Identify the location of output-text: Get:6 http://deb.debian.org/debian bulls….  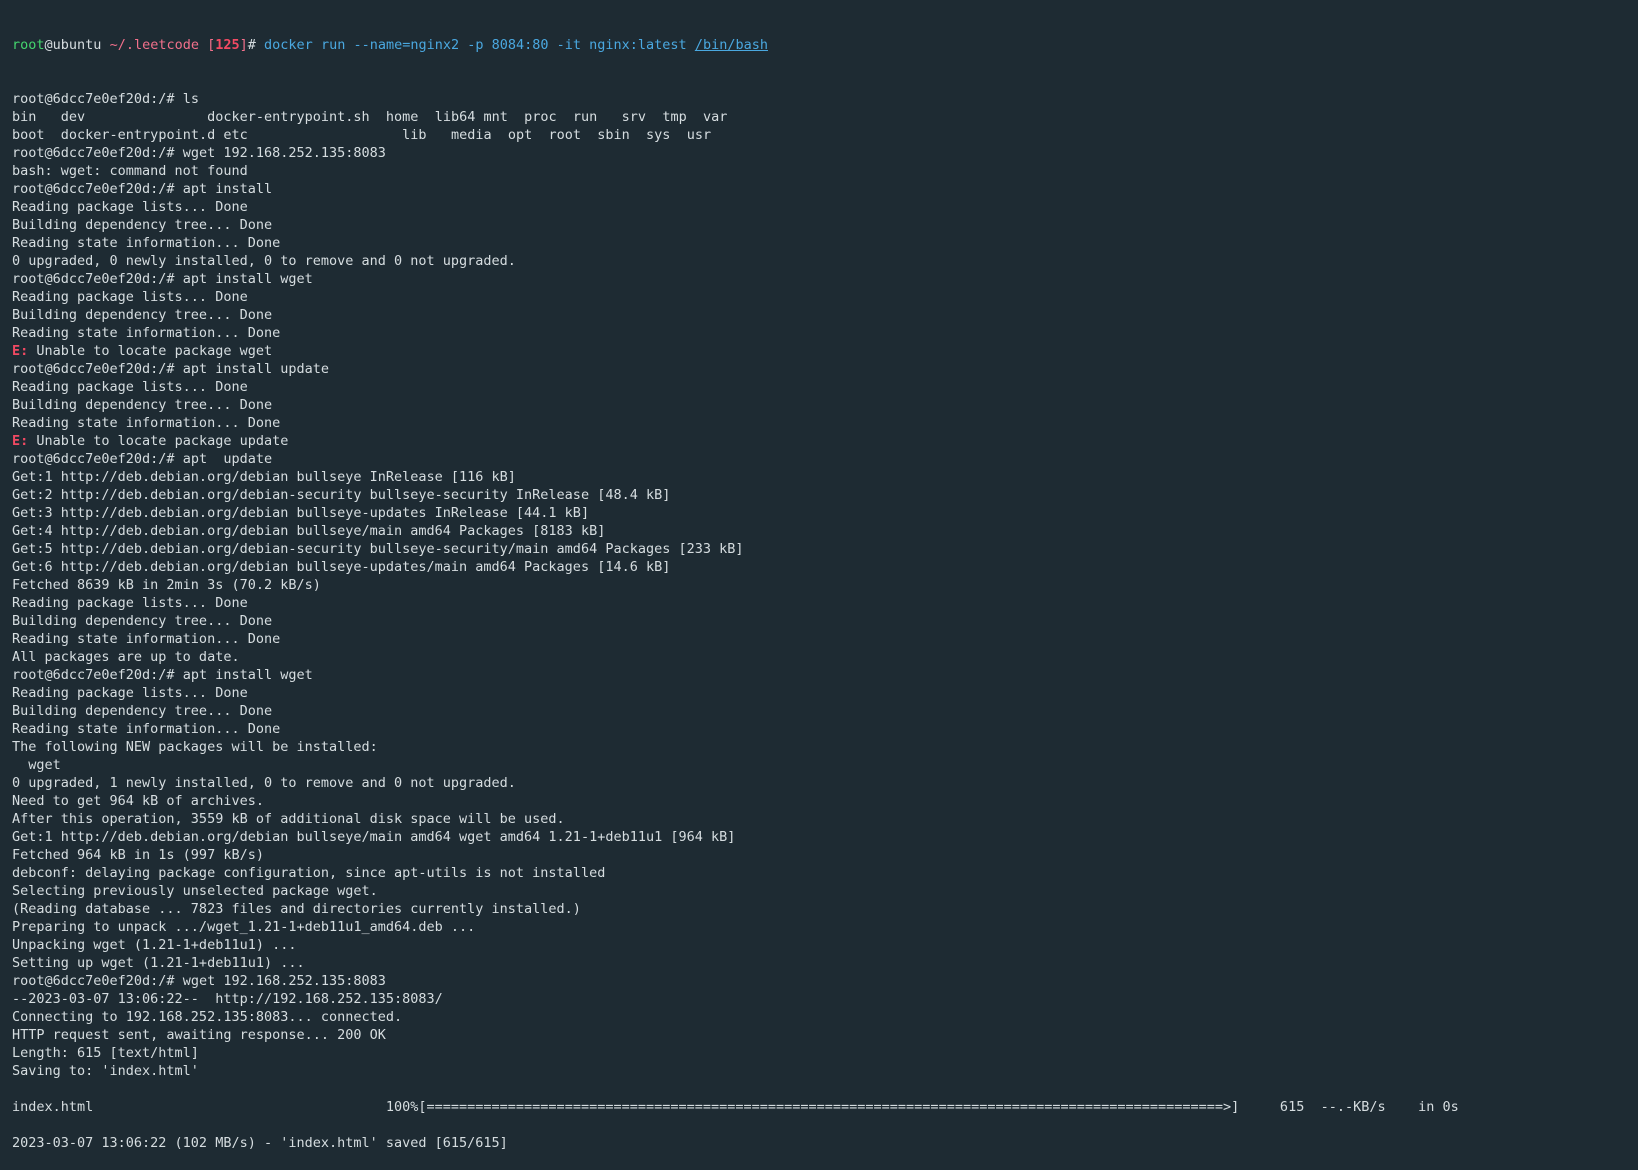
(341, 567).